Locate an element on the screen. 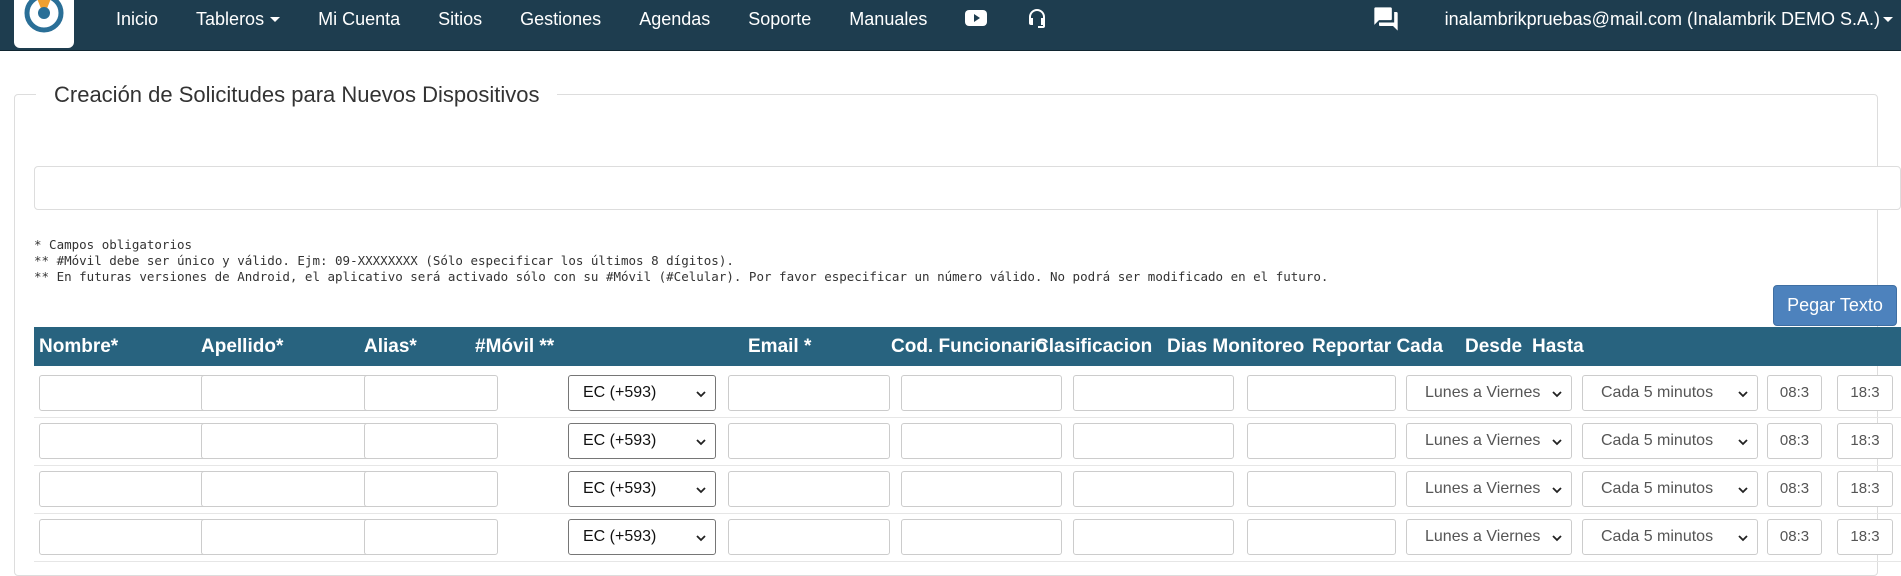 The image size is (1901, 576). column-header: Desde is located at coordinates (1494, 346).